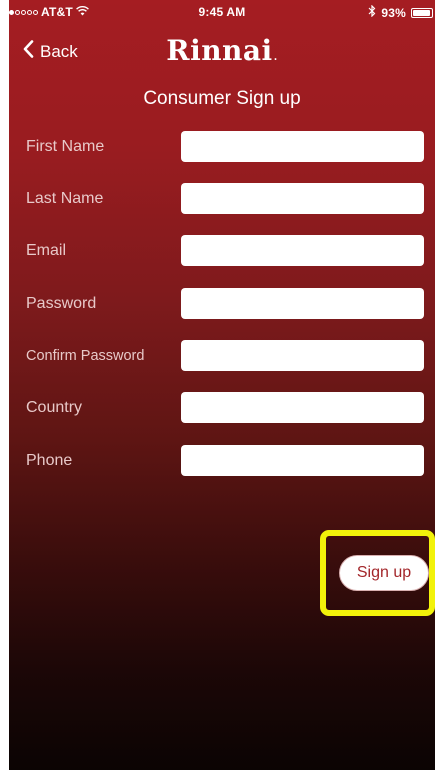  I want to click on page-title: Consumer Sign up, so click(222, 98).